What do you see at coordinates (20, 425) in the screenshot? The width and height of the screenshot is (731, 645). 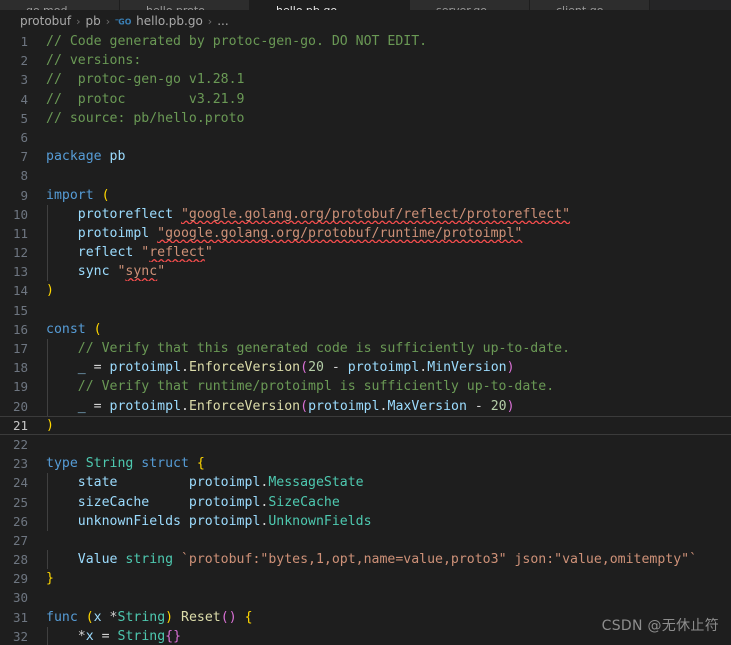 I see `line-number: 21` at bounding box center [20, 425].